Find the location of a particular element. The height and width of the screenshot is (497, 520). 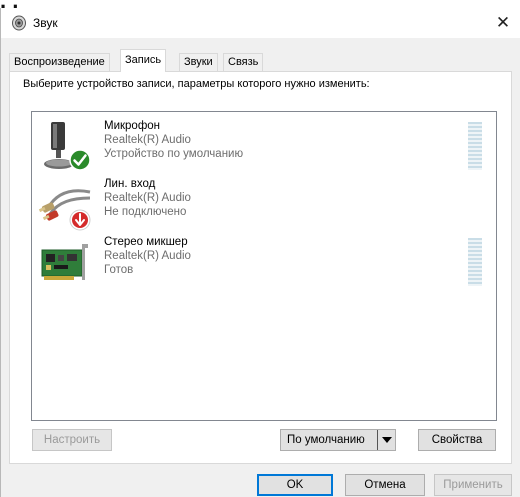

apply-button: Применить is located at coordinates (473, 485).